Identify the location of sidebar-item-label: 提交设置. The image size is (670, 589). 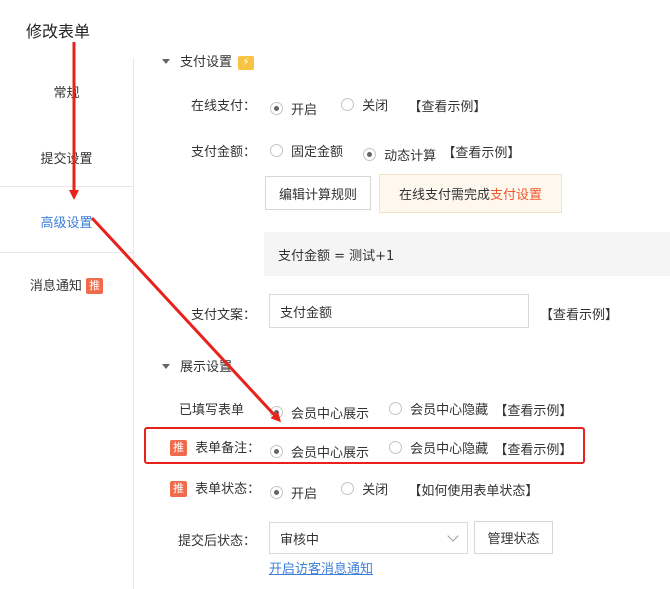
(66, 159).